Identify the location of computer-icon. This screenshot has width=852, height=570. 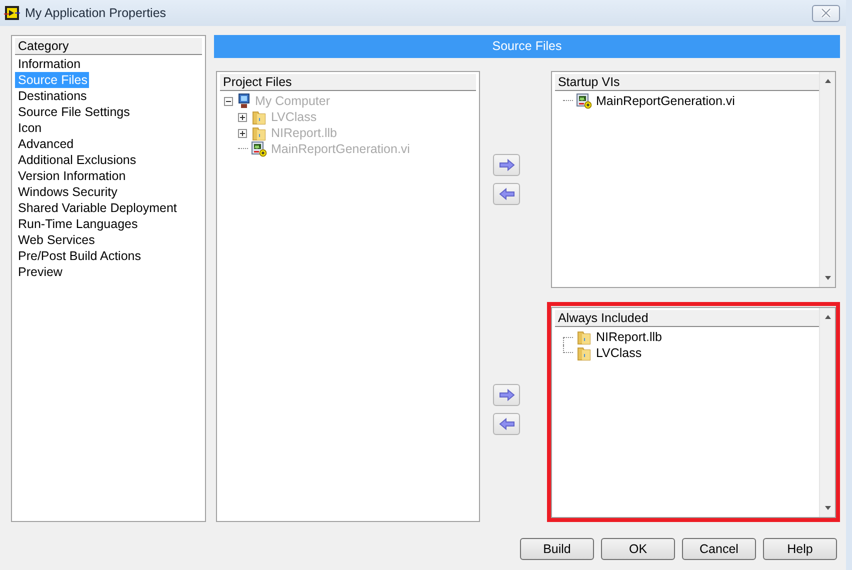
(244, 101).